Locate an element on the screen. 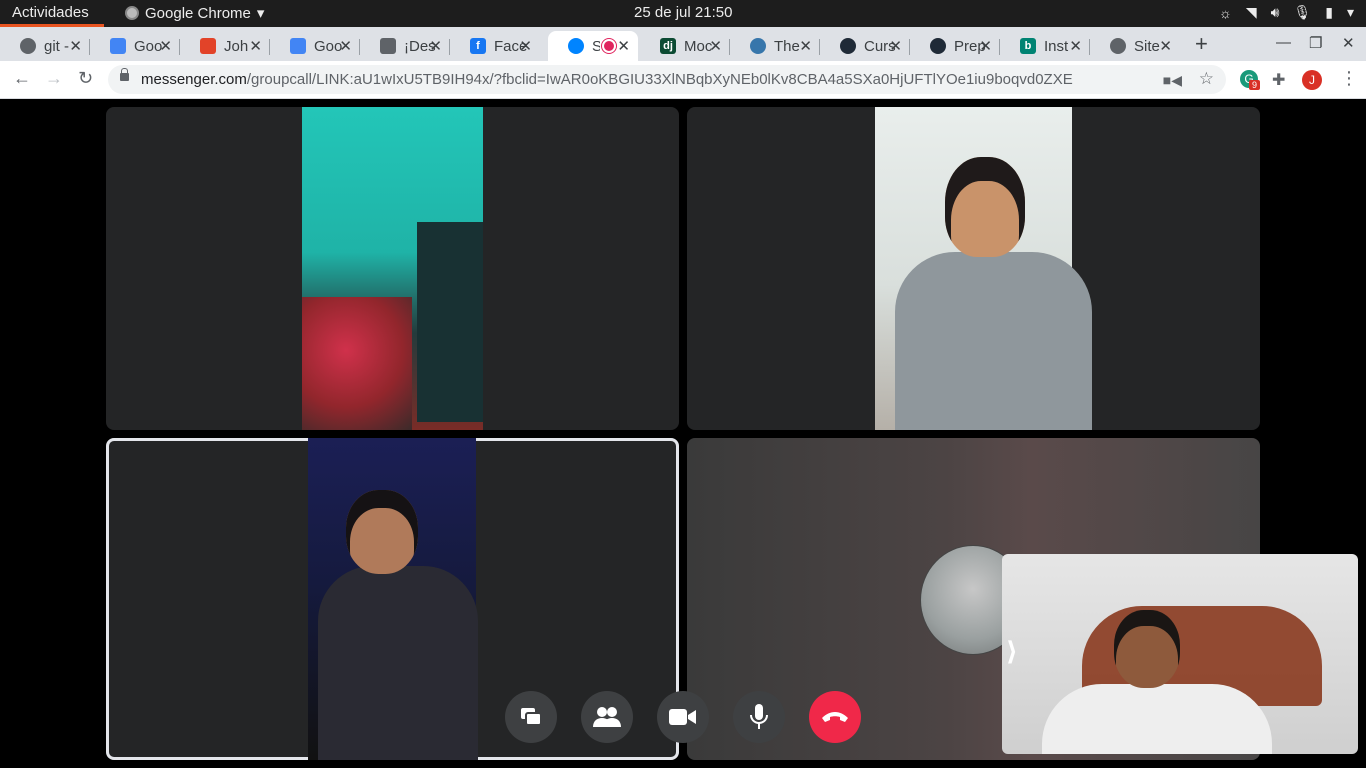  microphone-button is located at coordinates (759, 717).